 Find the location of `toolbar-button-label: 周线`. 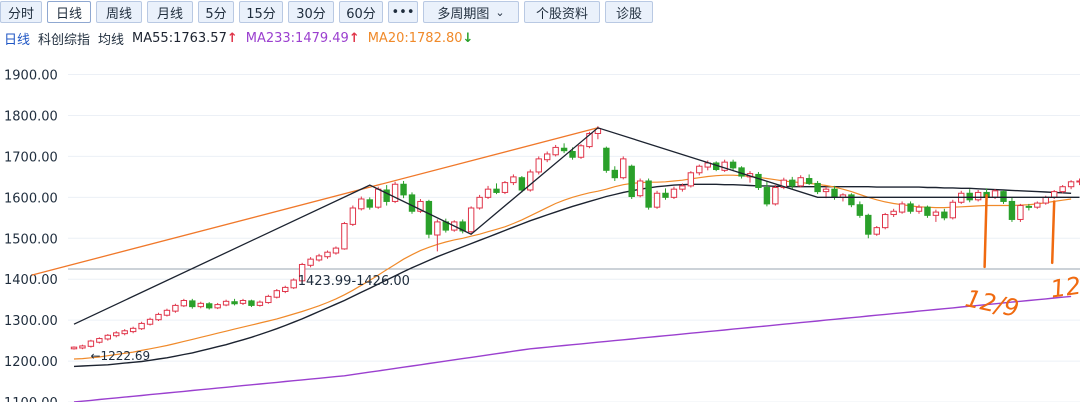

toolbar-button-label: 周线 is located at coordinates (118, 14).